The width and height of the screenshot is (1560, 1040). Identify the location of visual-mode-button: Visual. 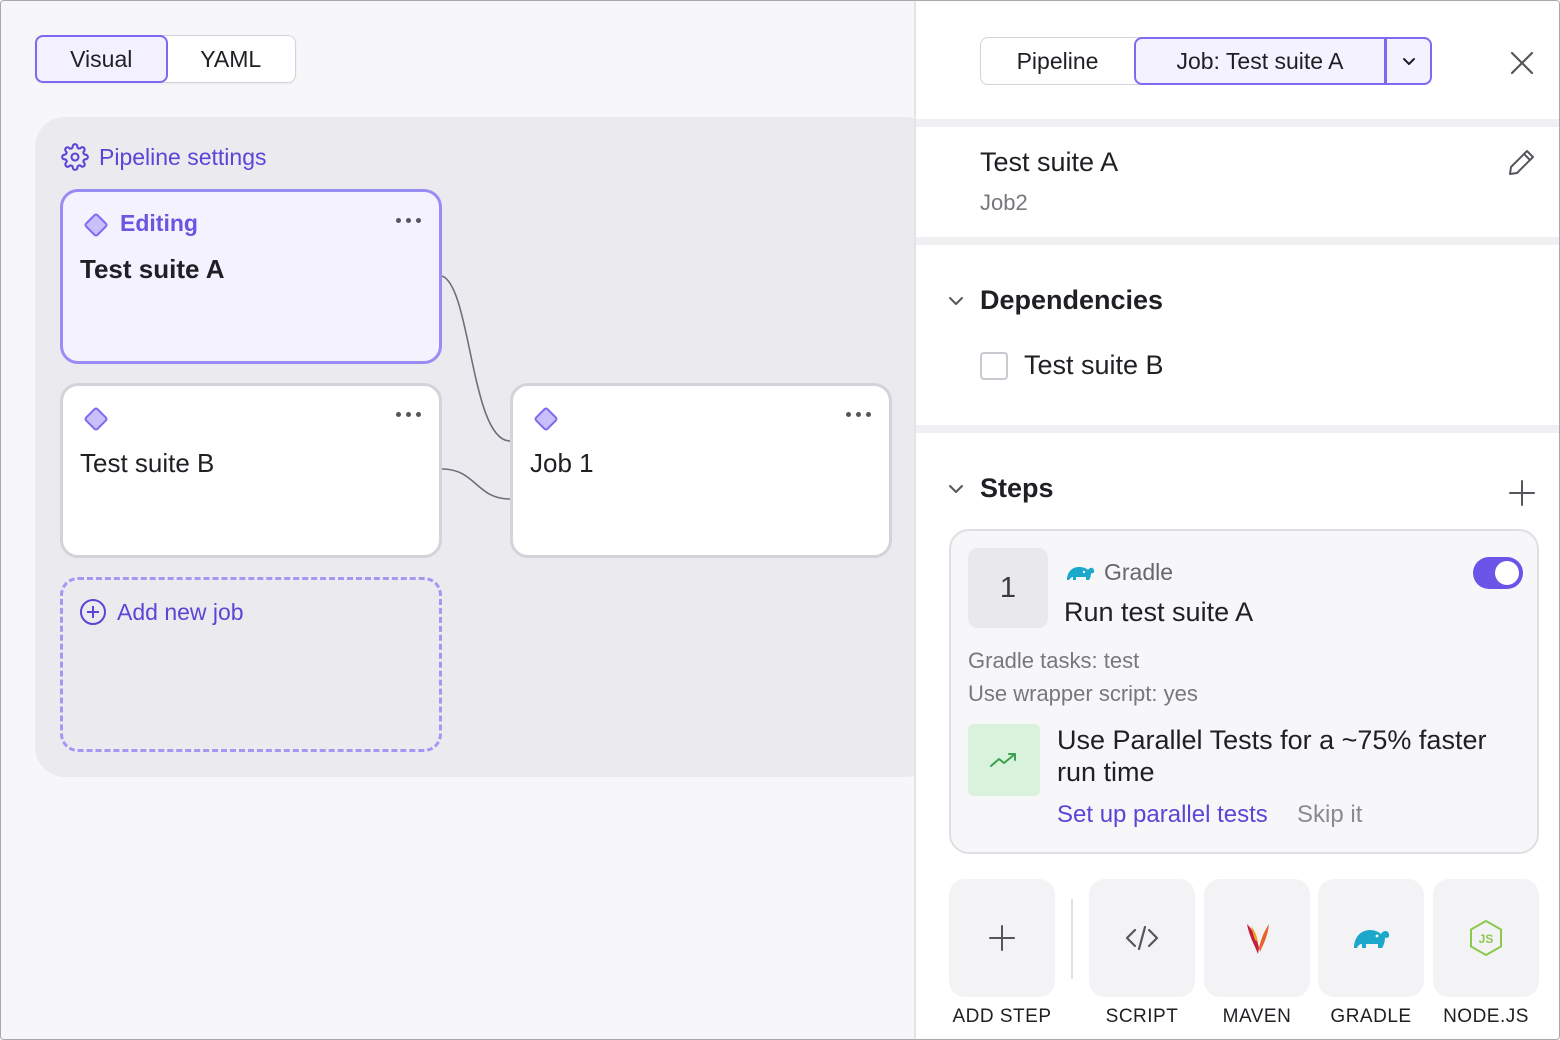
(101, 59).